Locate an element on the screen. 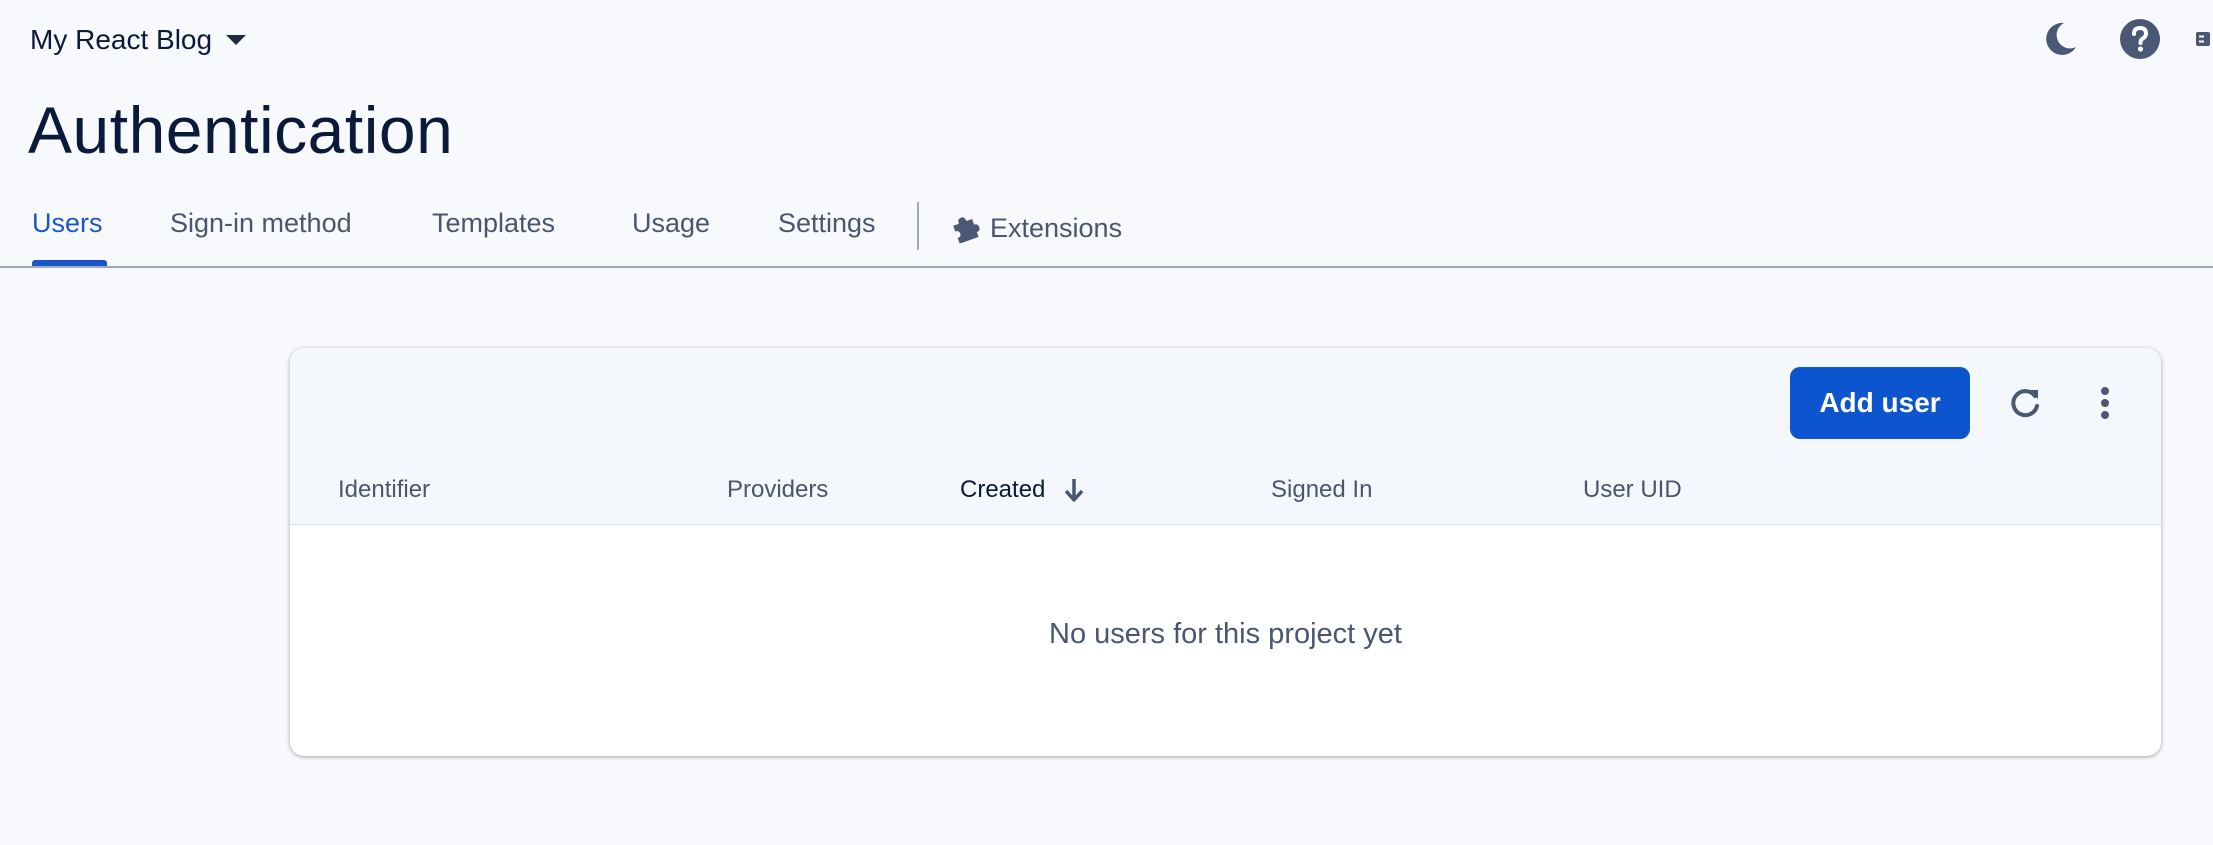 The image size is (2213, 845). column-header-identifier: Identifier is located at coordinates (384, 490).